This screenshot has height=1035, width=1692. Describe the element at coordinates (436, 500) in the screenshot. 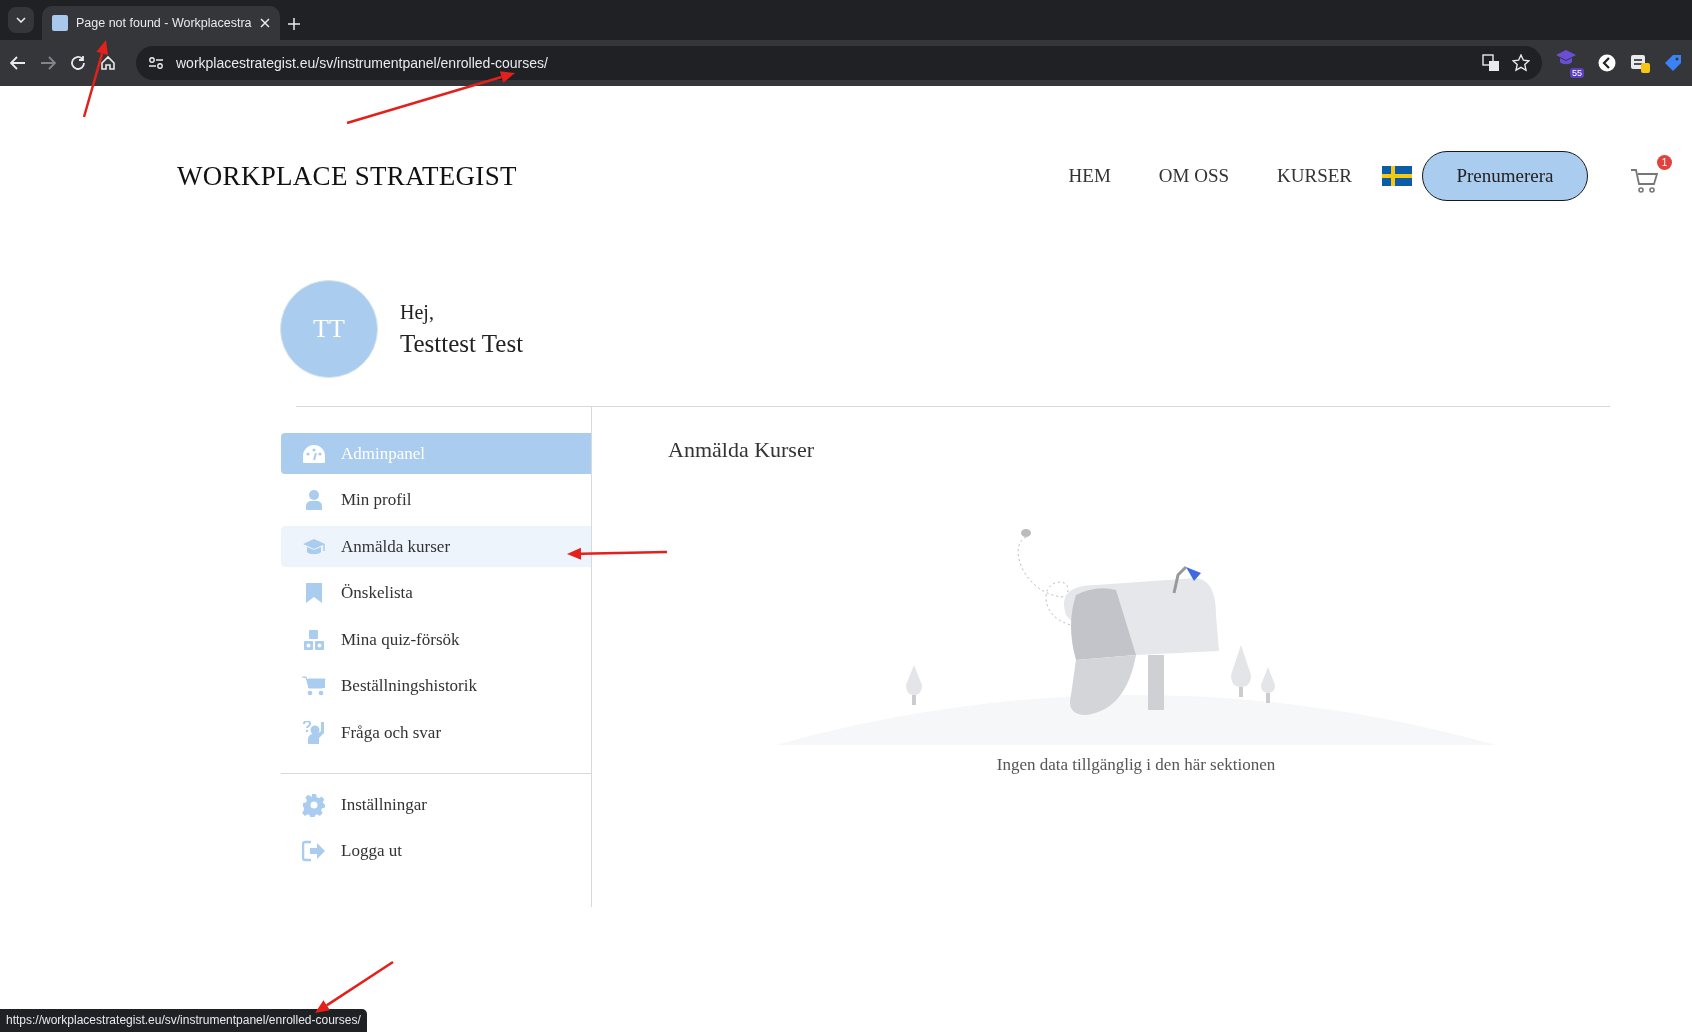

I see `sidebar-item: Min profil` at that location.